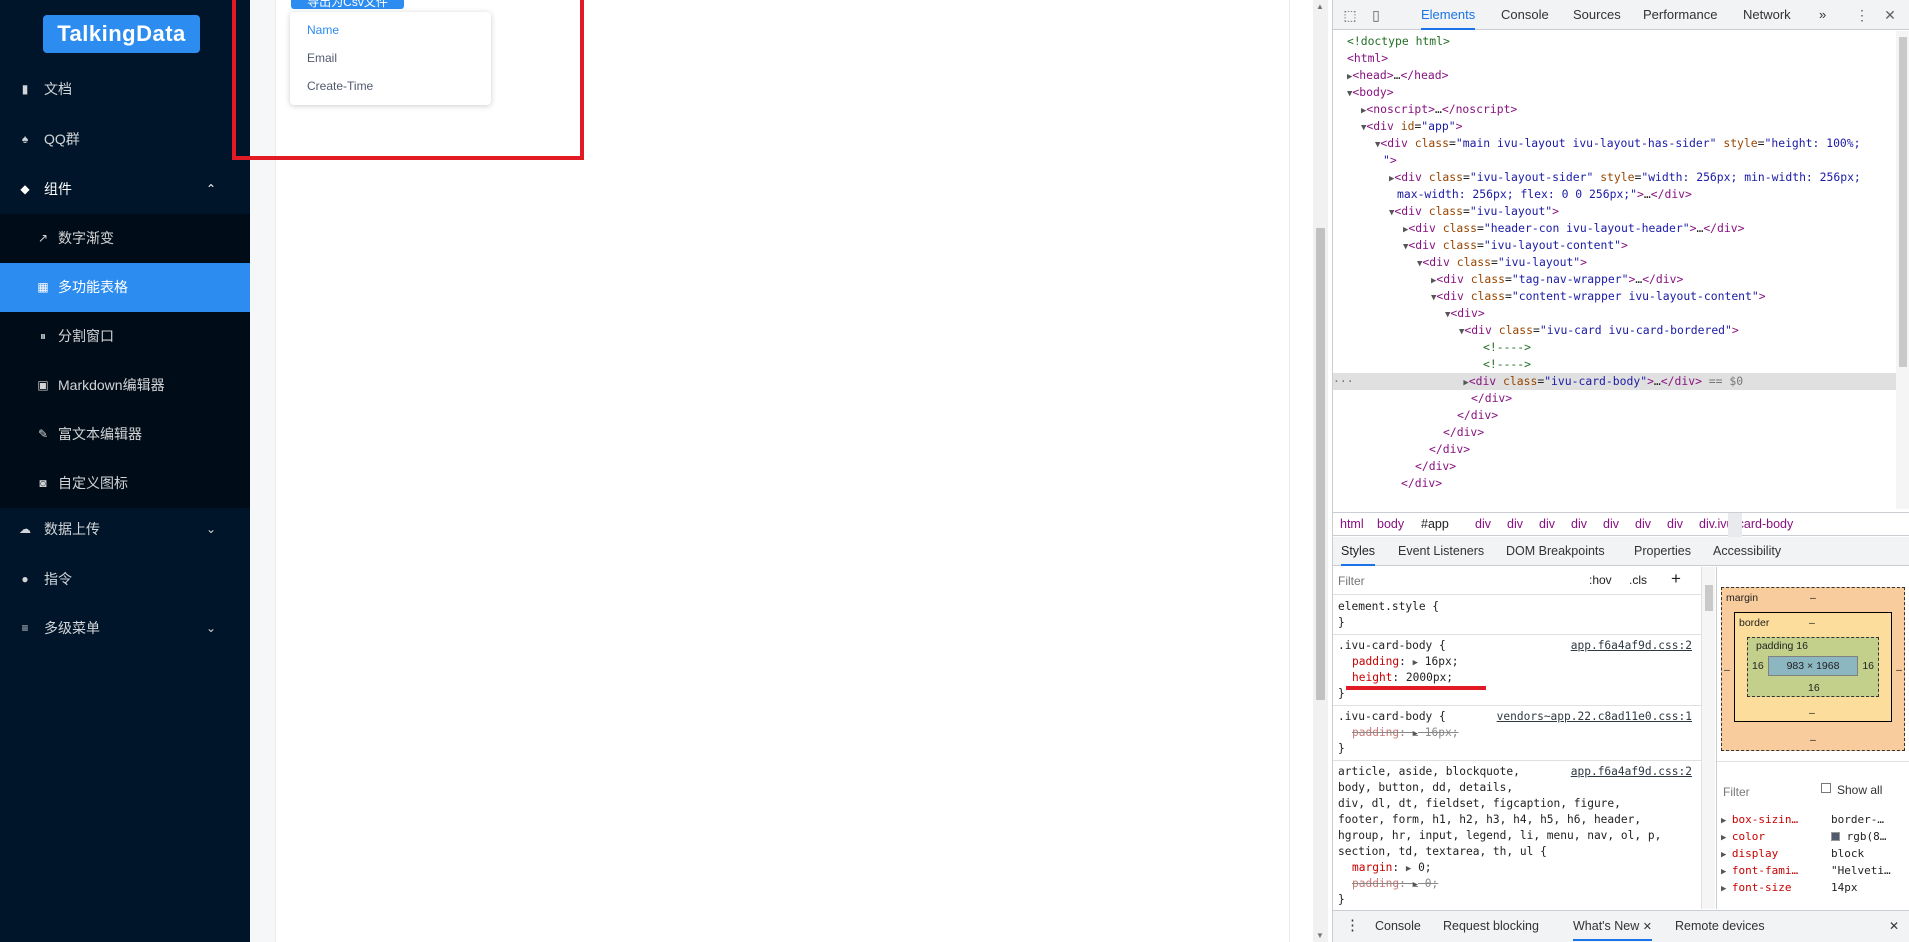 This screenshot has height=942, width=1909. Describe the element at coordinates (1822, 15) in the screenshot. I see `more-tabs-icon: »` at that location.